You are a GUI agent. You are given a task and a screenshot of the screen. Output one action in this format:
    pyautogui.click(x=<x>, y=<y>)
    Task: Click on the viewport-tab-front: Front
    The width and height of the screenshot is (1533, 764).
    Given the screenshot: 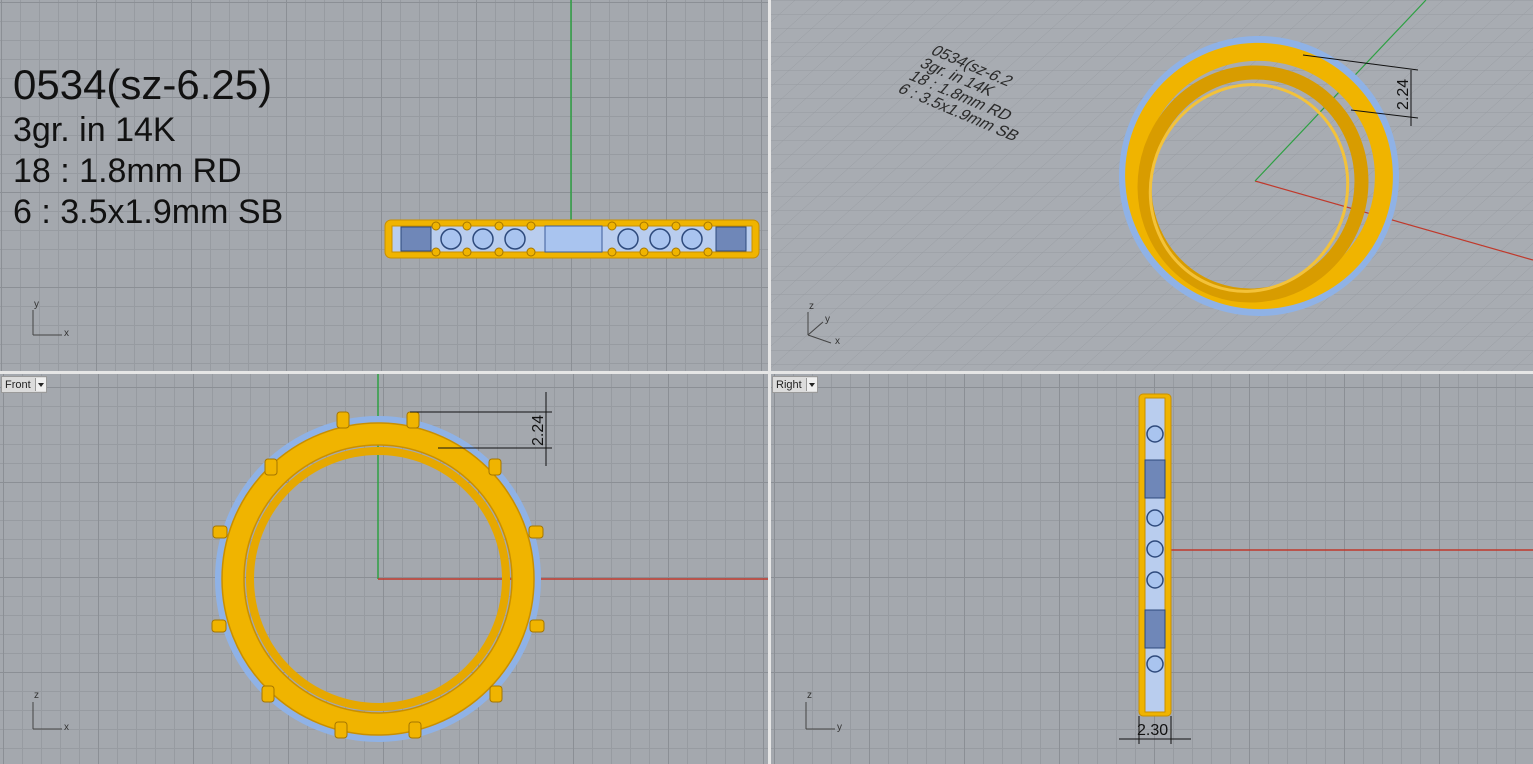 What is the action you would take?
    pyautogui.click(x=24, y=384)
    